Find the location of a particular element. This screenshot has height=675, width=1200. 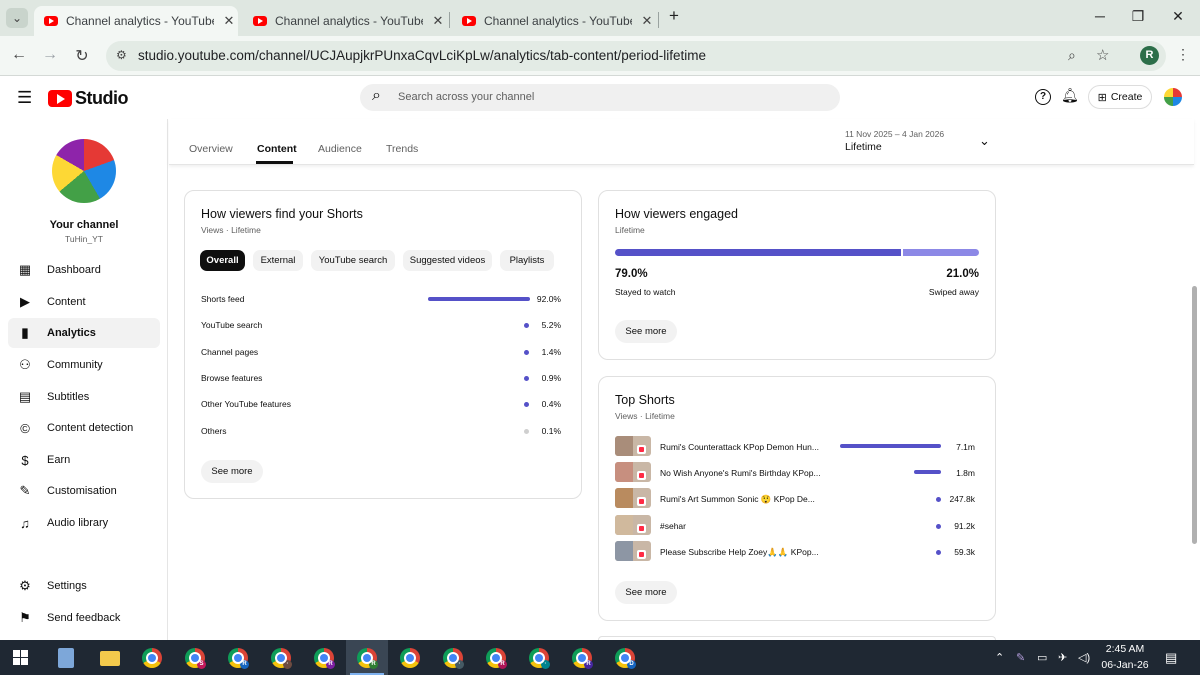

traffic-source-label: YouTube search is located at coordinates (232, 325).